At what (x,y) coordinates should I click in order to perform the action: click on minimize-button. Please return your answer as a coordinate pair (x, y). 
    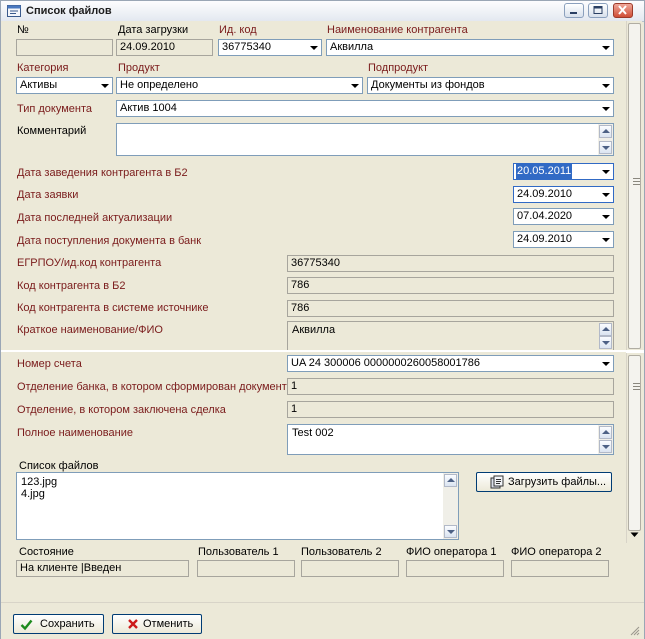
    Looking at the image, I should click on (574, 10).